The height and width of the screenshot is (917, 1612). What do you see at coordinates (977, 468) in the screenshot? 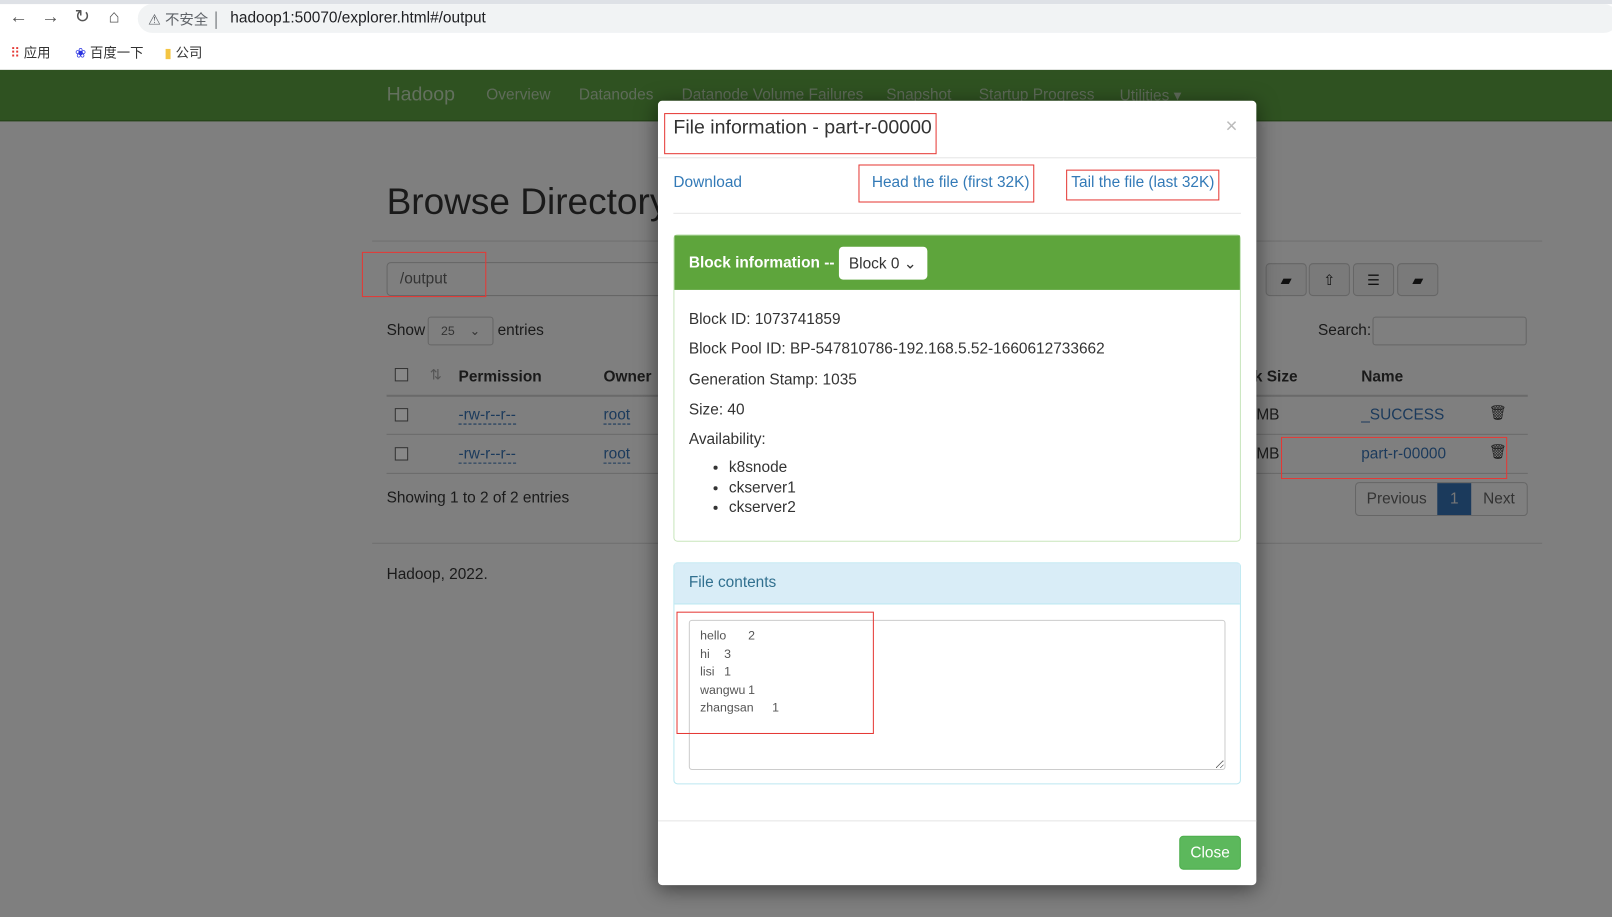
I see `node-item: k8snode` at bounding box center [977, 468].